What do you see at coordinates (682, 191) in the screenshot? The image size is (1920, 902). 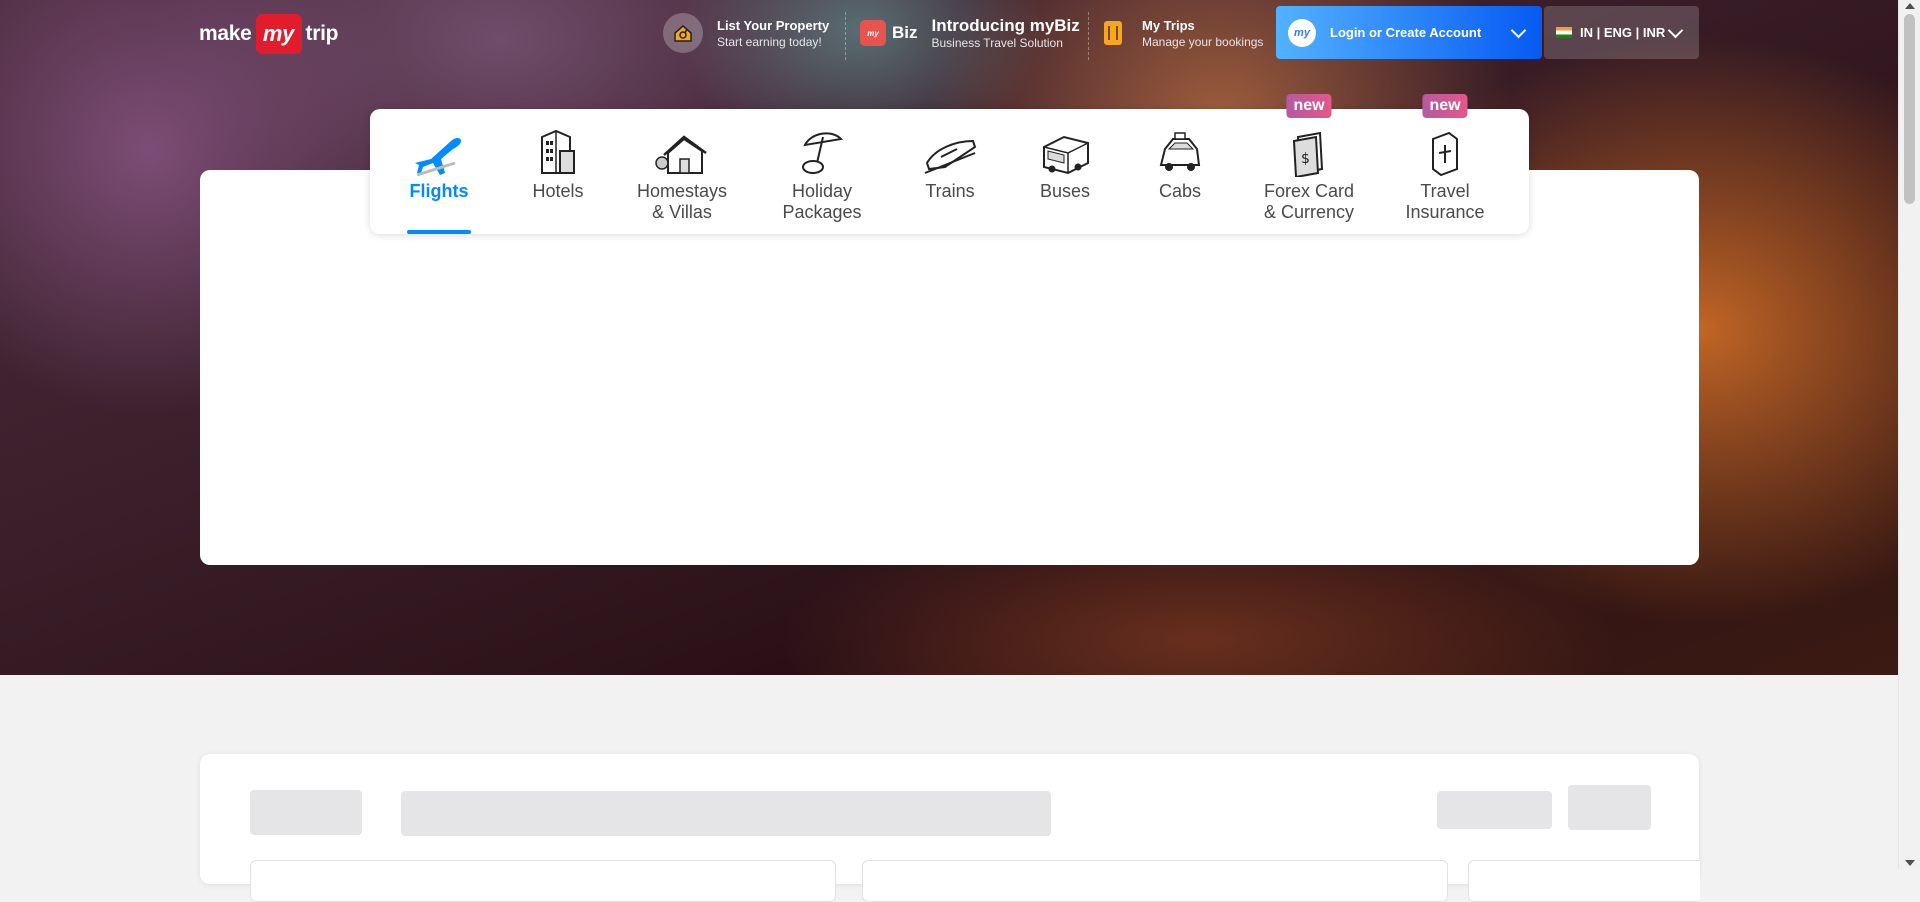 I see `tab-label-line1: Homestays` at bounding box center [682, 191].